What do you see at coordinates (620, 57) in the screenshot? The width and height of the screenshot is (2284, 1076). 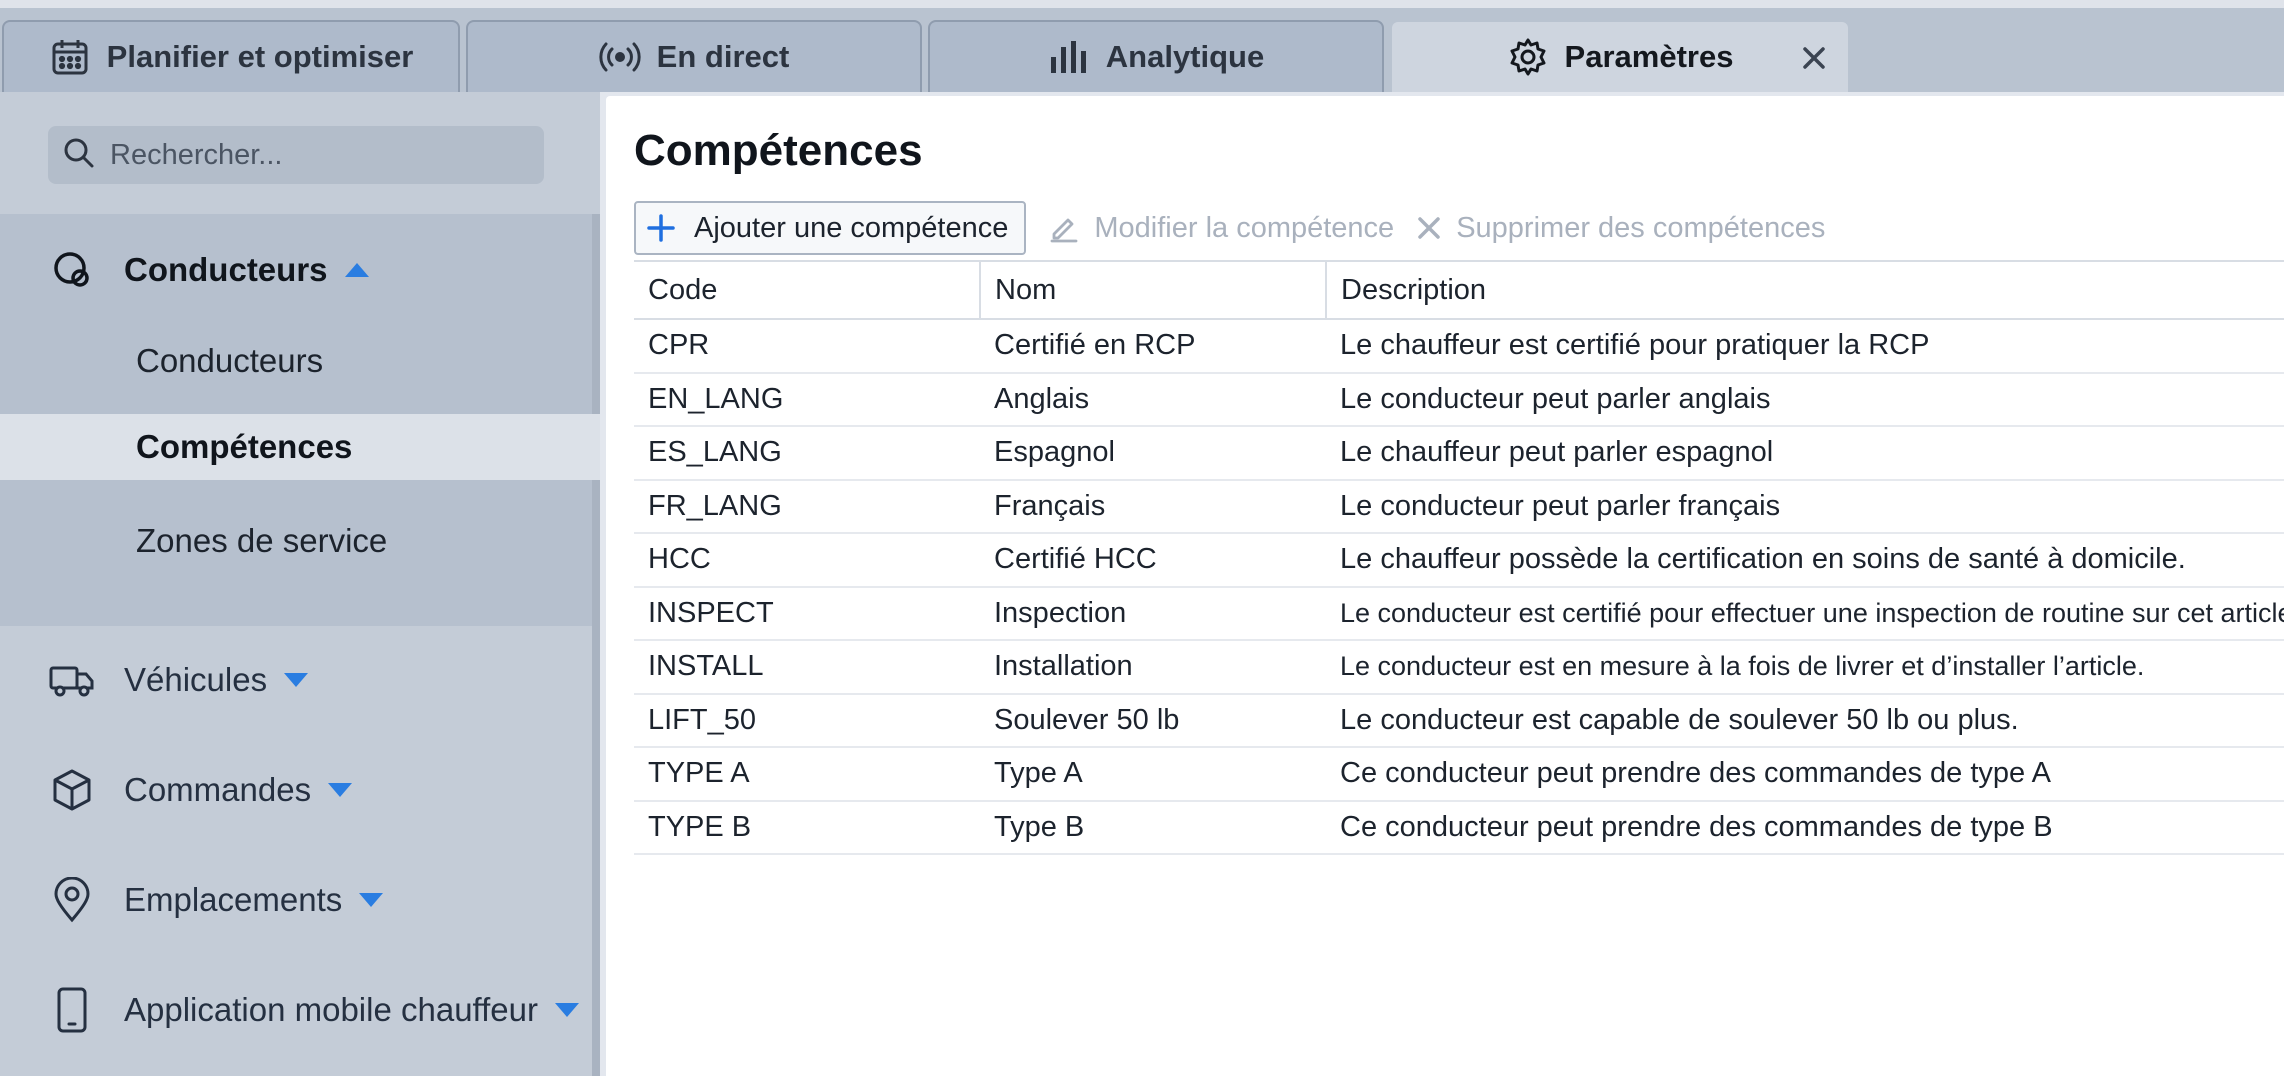 I see `broadcast-icon` at bounding box center [620, 57].